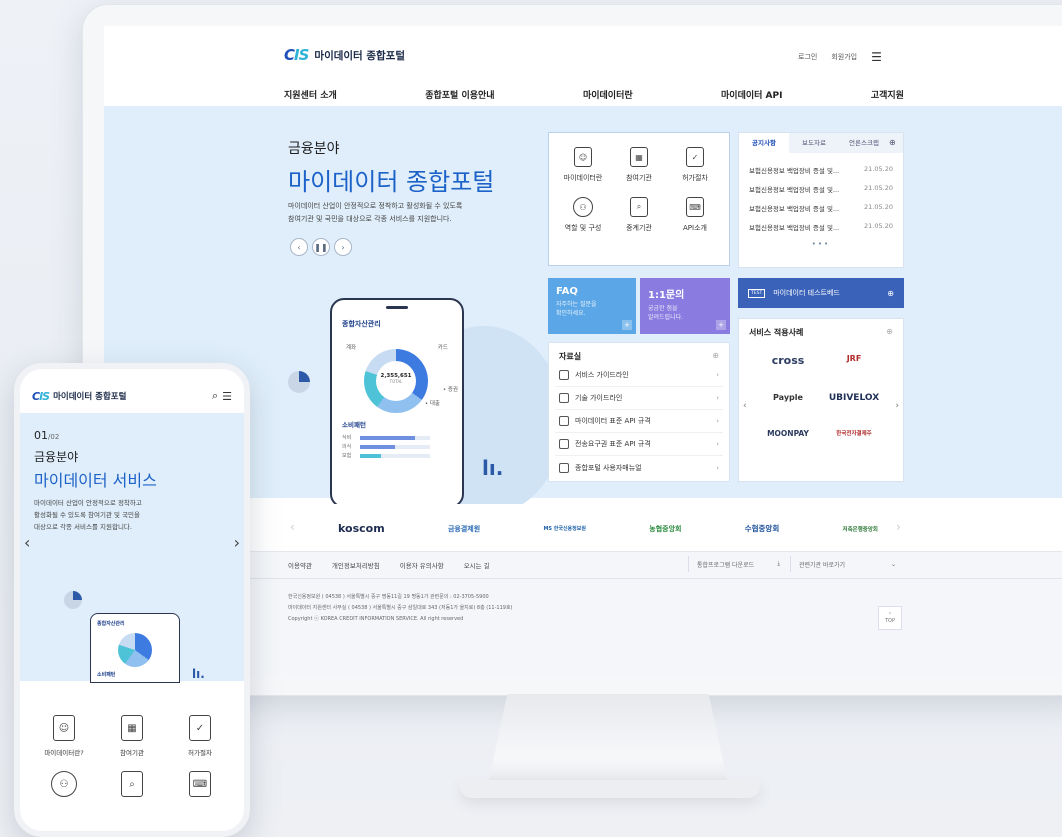 This screenshot has height=837, width=1062. I want to click on inquiry-desc: 알려드립니다., so click(666, 317).